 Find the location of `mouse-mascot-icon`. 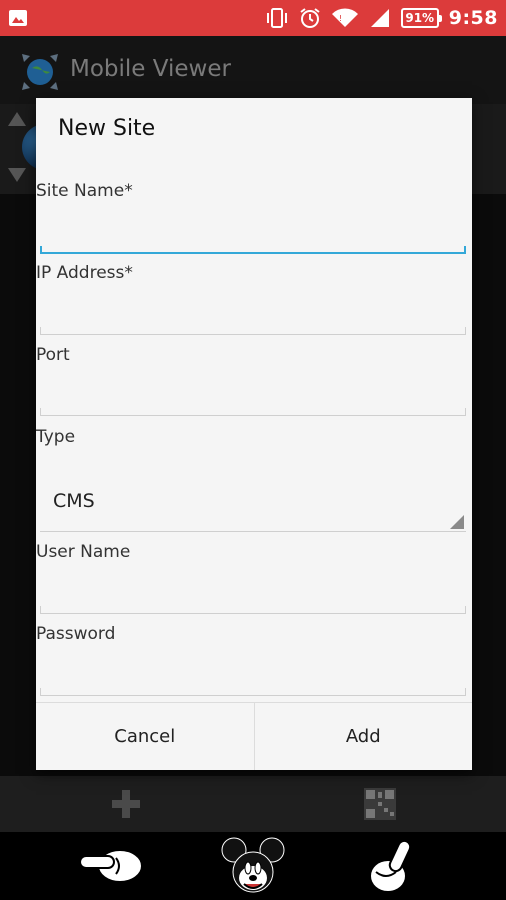

mouse-mascot-icon is located at coordinates (253, 866).